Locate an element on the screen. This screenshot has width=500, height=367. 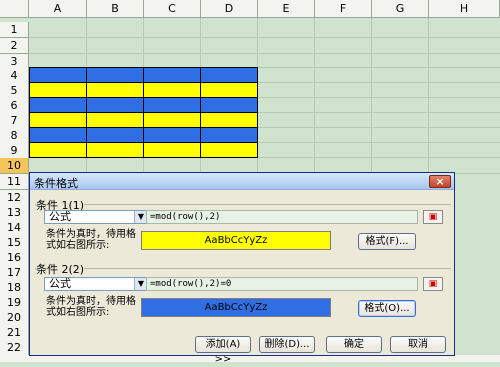
row-header-21: 21 is located at coordinates (14, 333).